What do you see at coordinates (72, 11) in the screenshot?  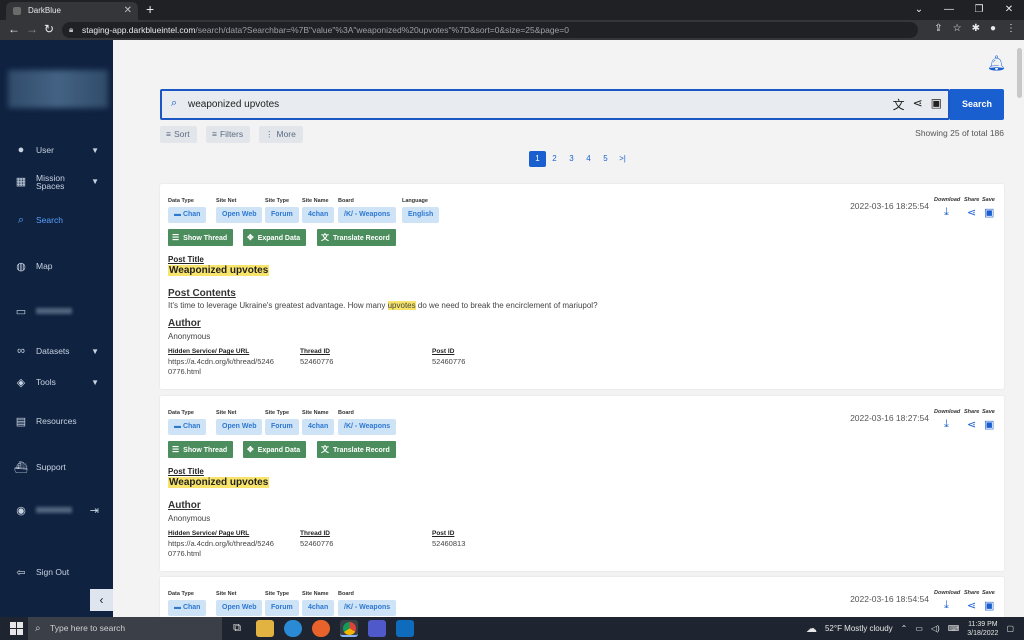 I see `browser-tab: DarkBlue ✕` at bounding box center [72, 11].